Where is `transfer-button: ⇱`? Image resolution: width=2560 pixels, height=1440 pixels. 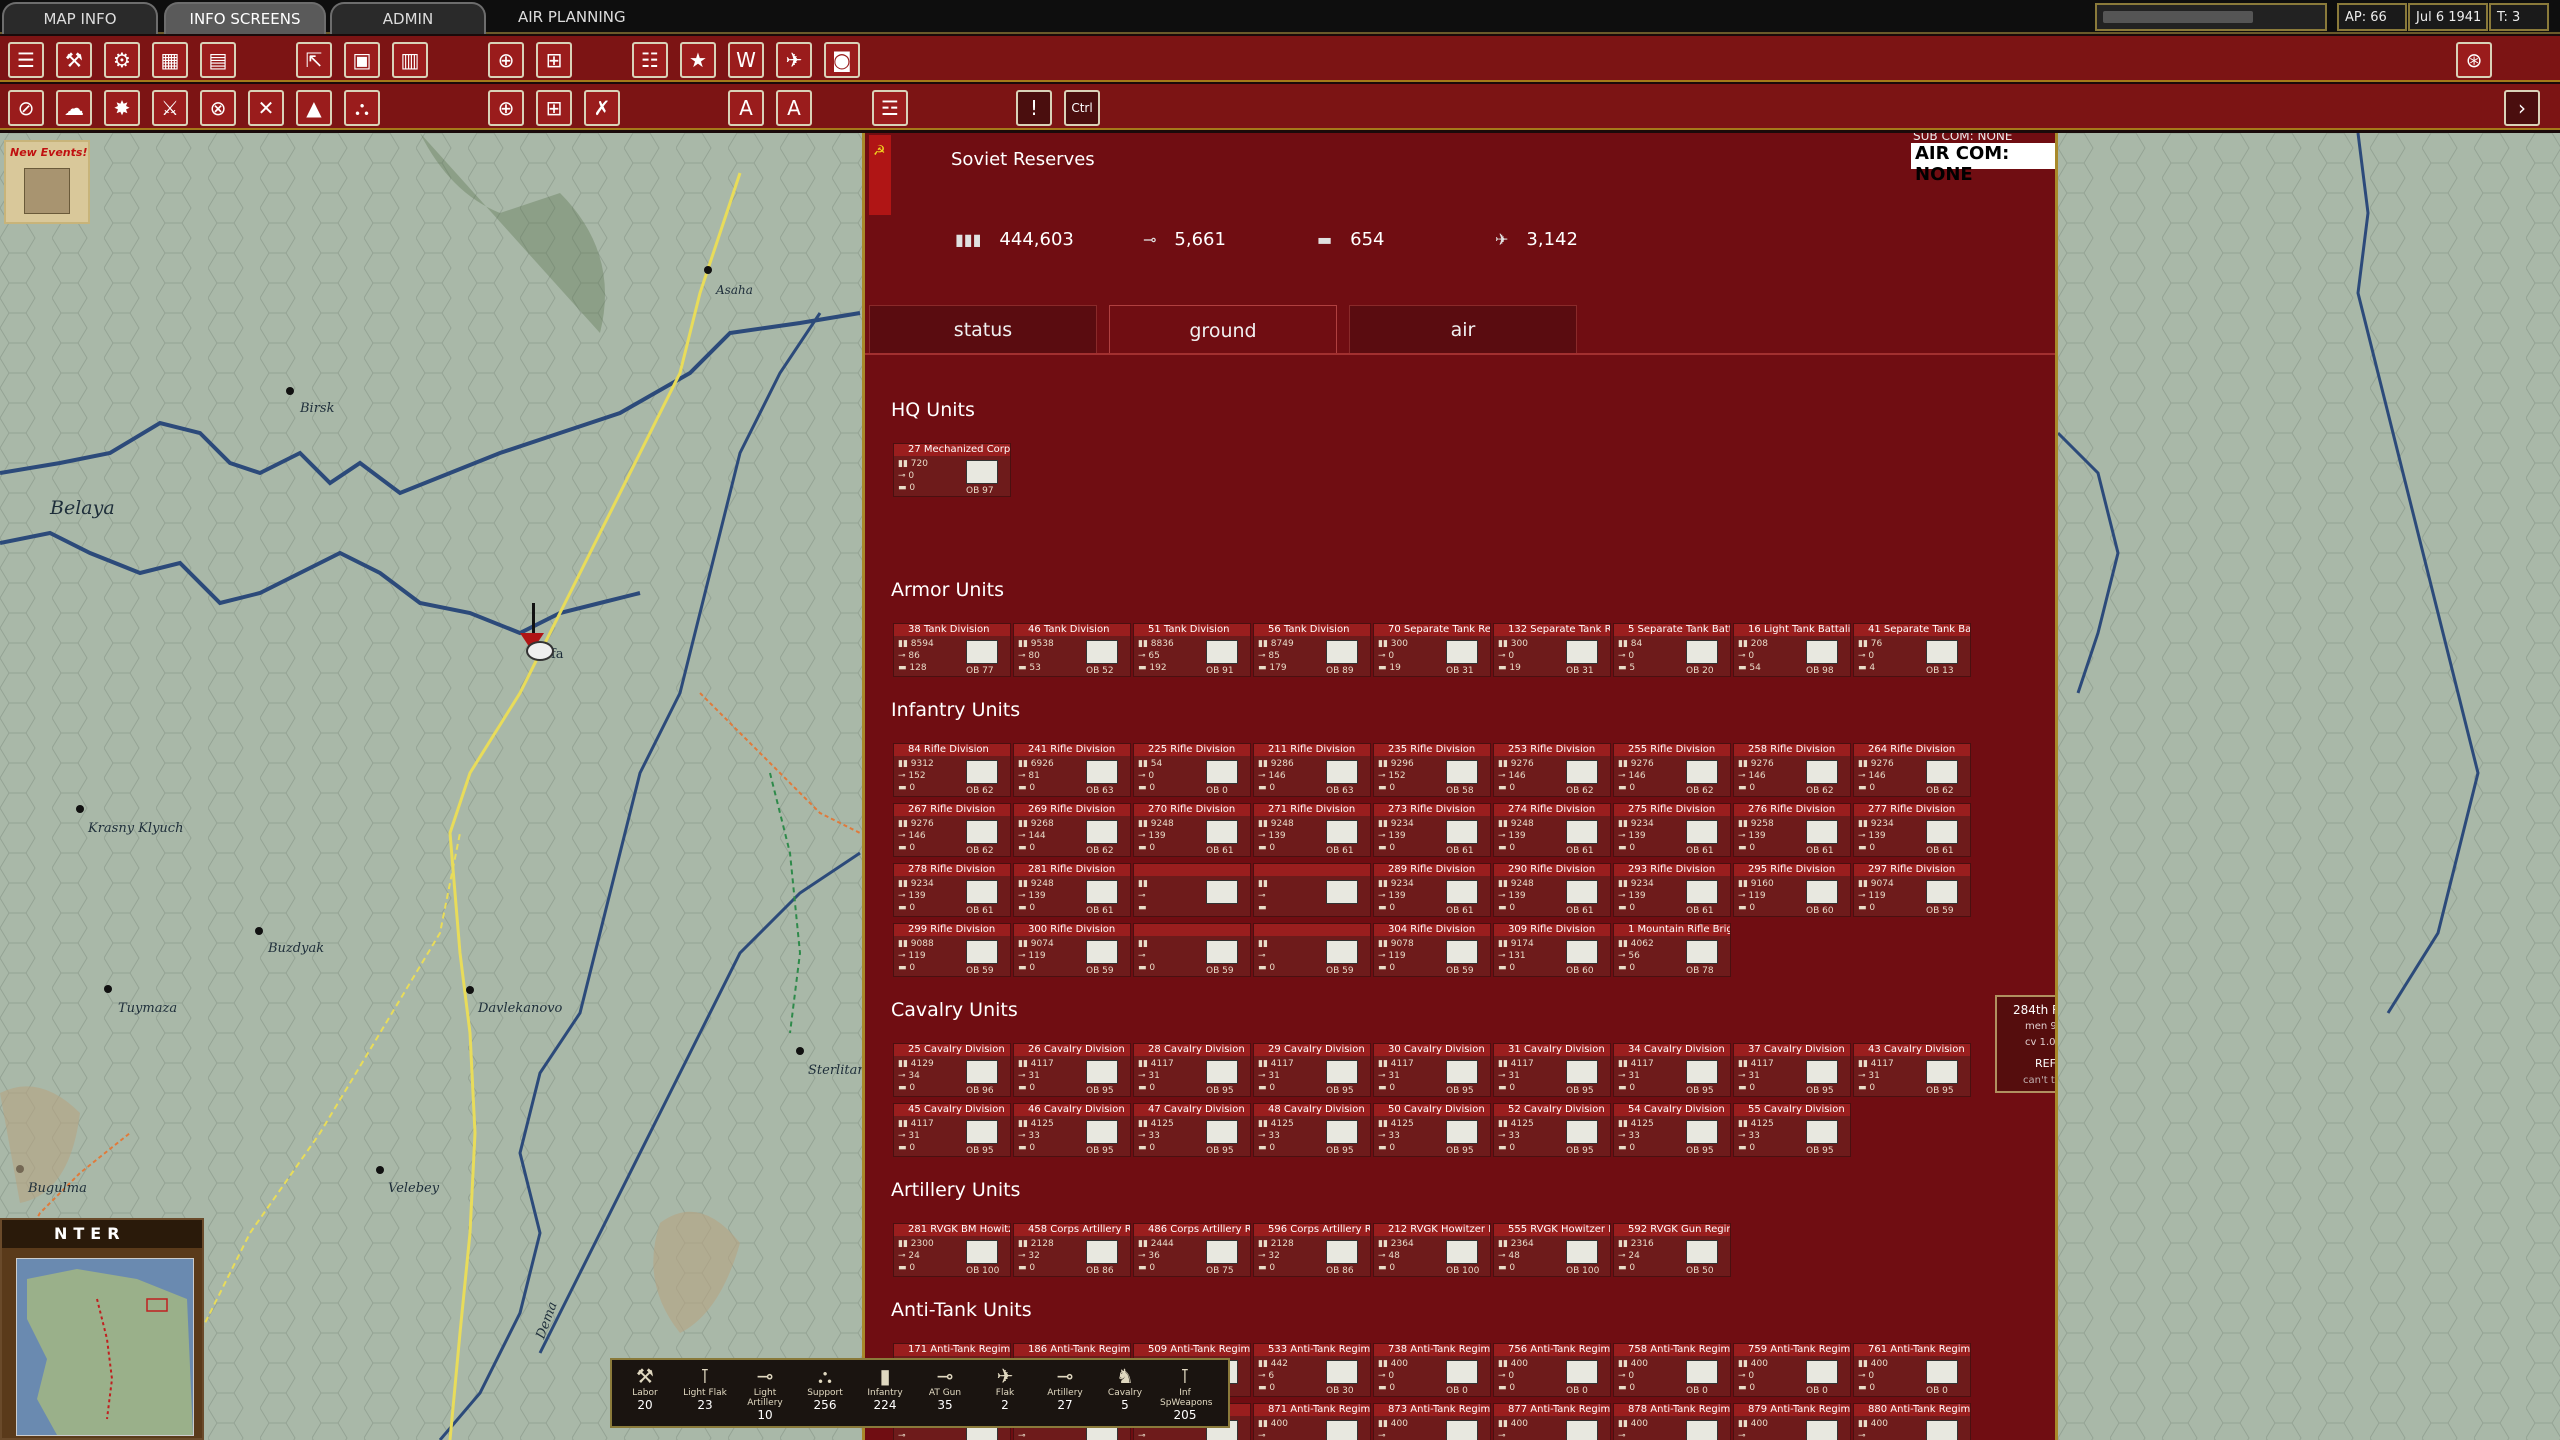
transfer-button: ⇱ is located at coordinates (314, 60).